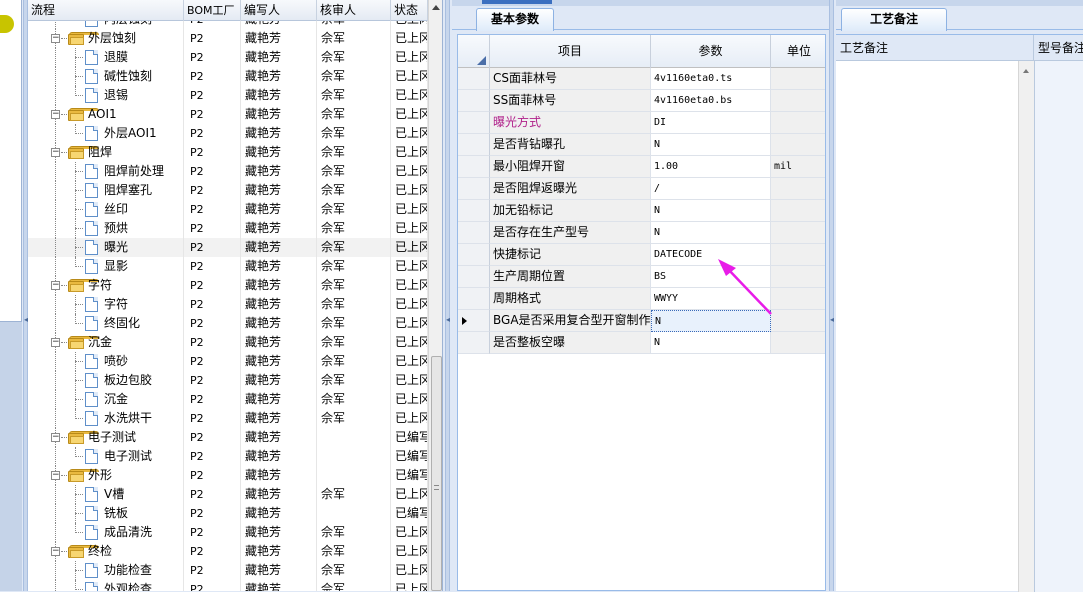 The image size is (1083, 592). Describe the element at coordinates (515, 19) in the screenshot. I see `tab-basic-params: 基本参数` at that location.